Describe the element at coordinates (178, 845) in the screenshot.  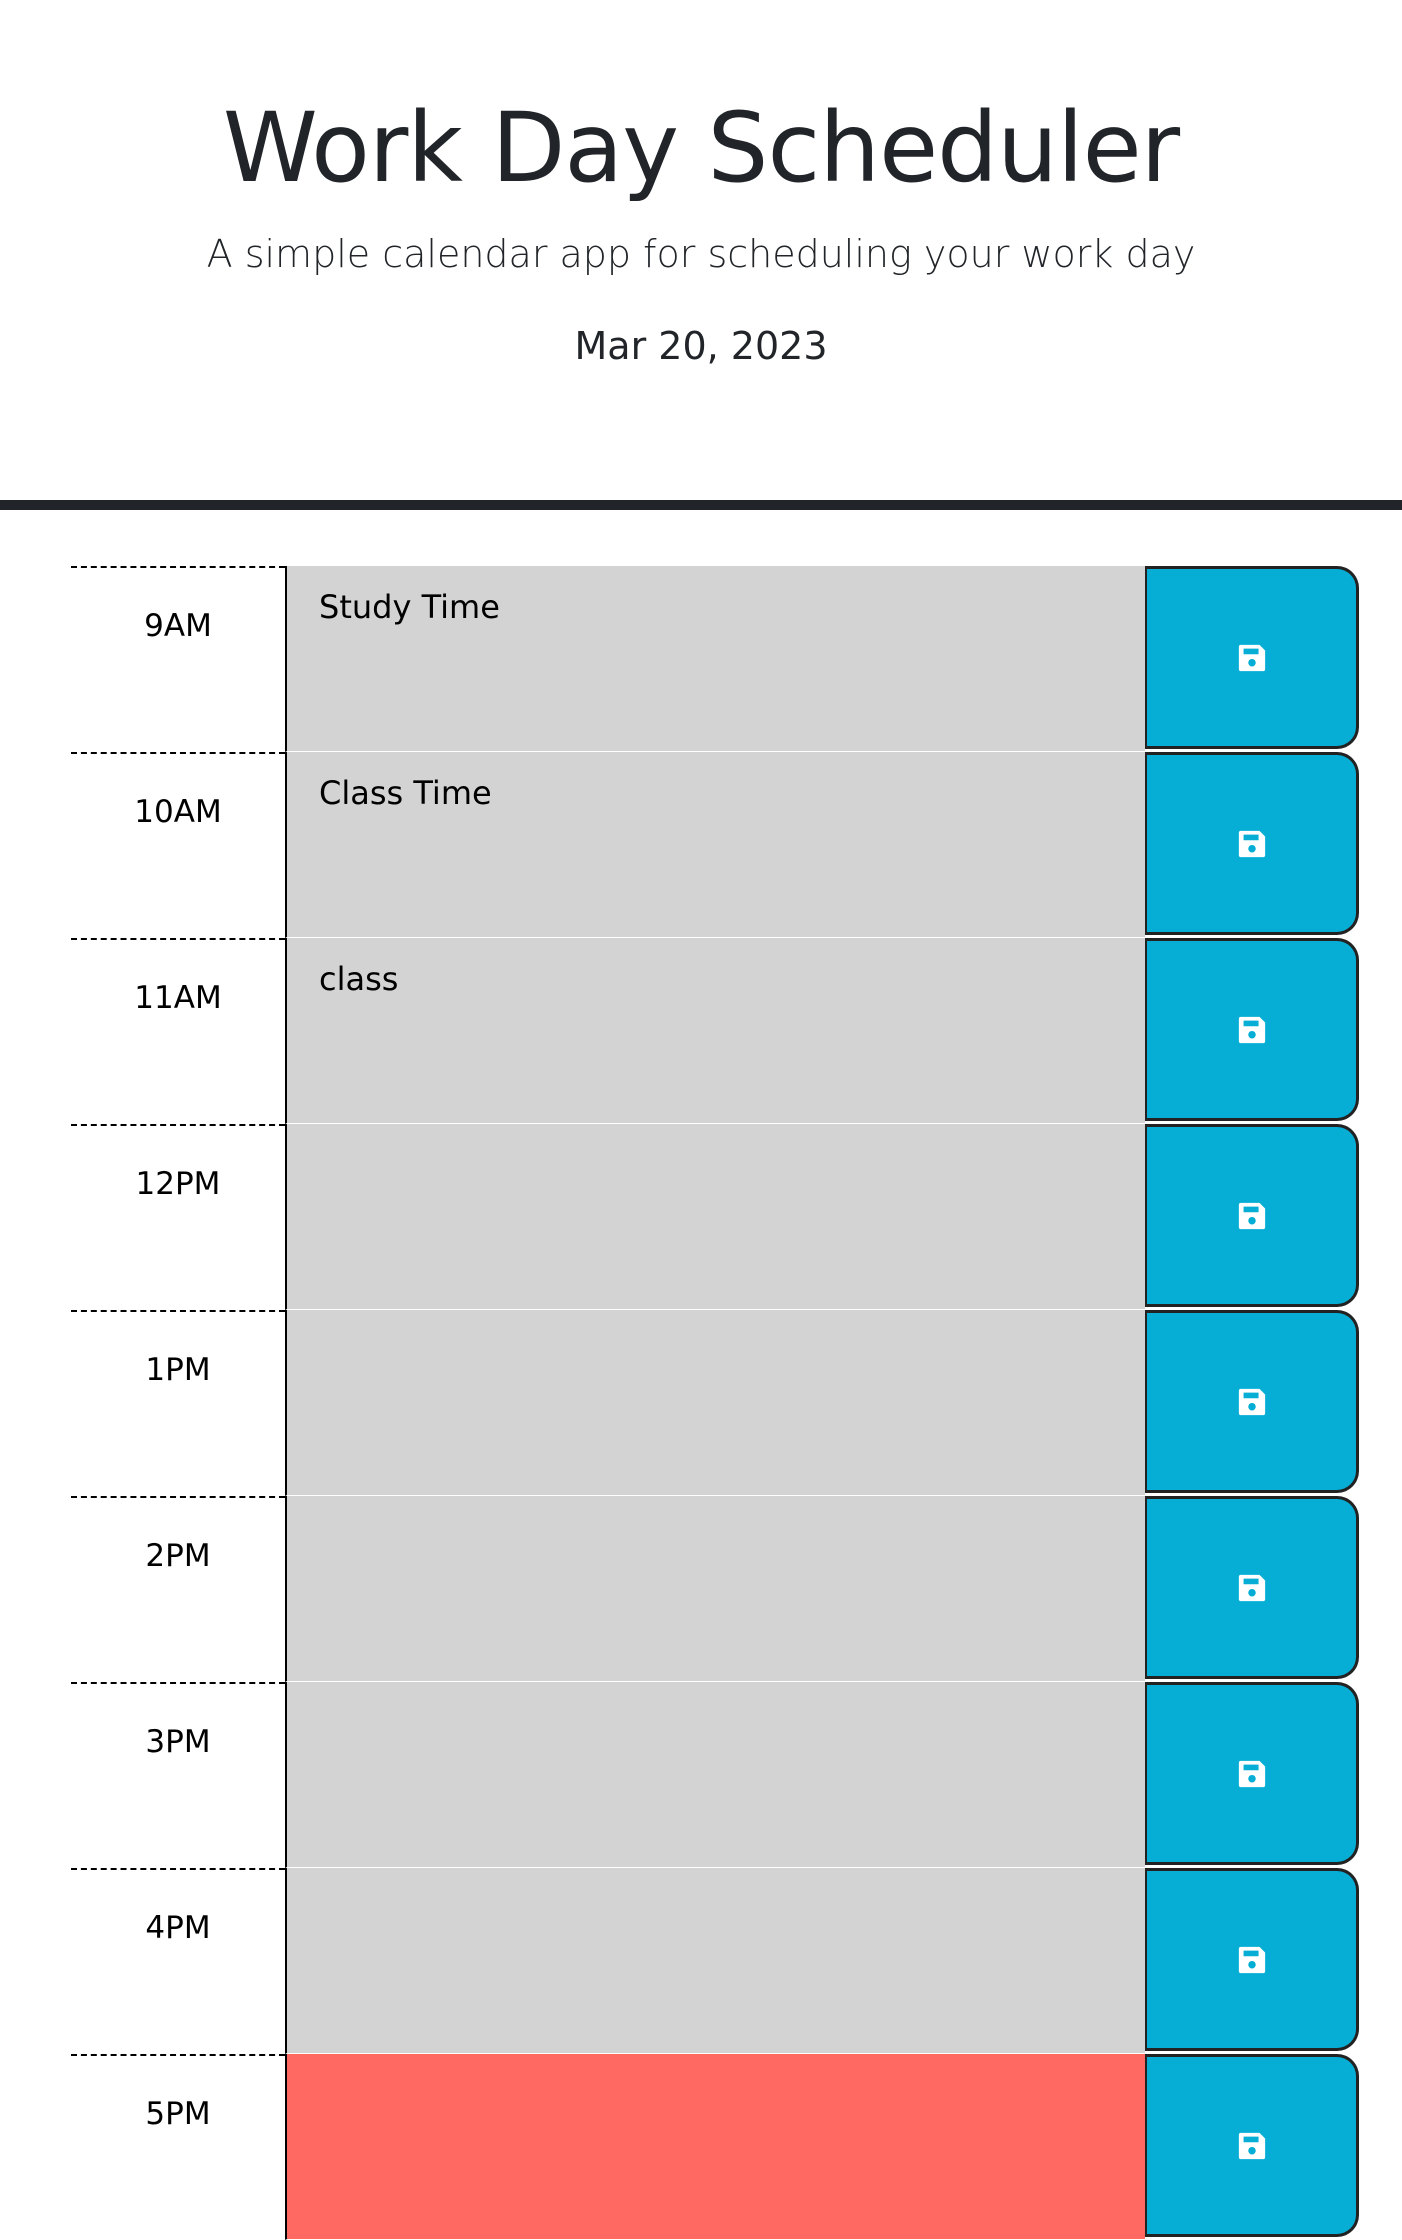
I see `hour-label: 10AM` at that location.